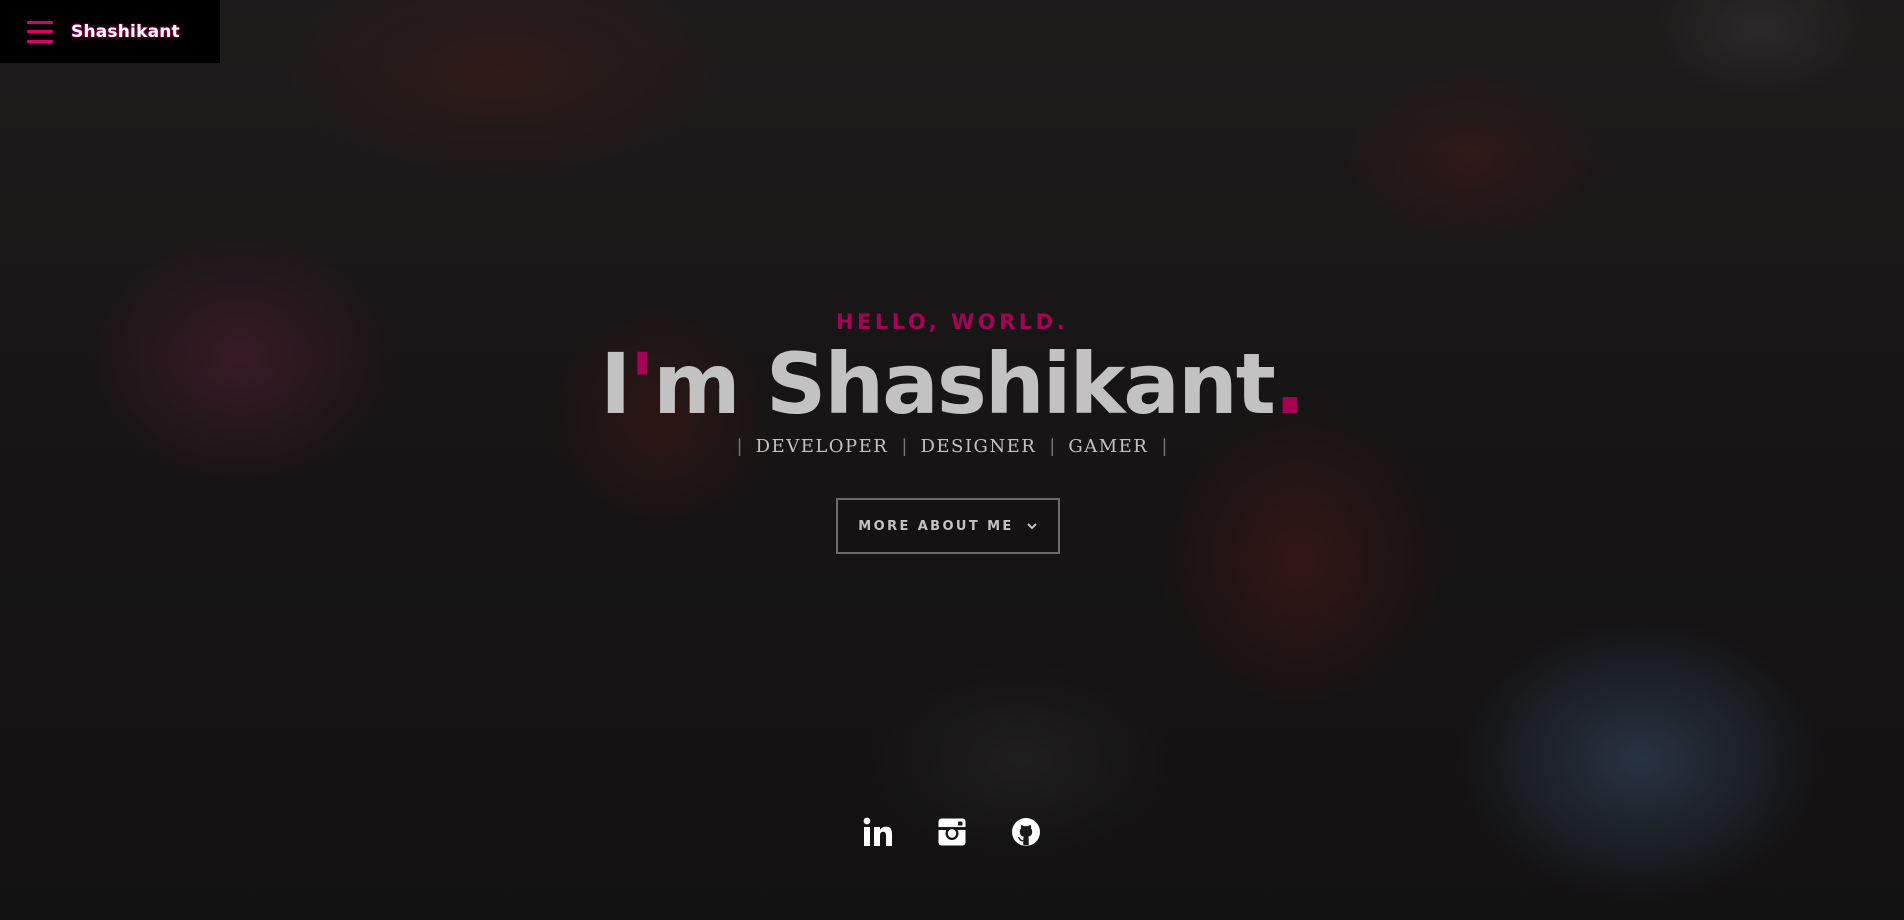  I want to click on chevron-down-icon, so click(1032, 526).